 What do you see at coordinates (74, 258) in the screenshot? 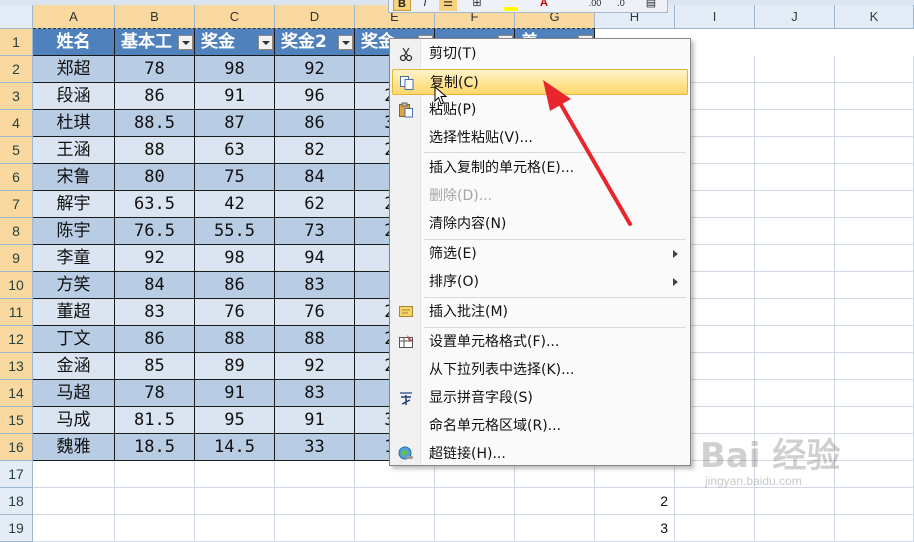
I see `name-cell: 李童` at bounding box center [74, 258].